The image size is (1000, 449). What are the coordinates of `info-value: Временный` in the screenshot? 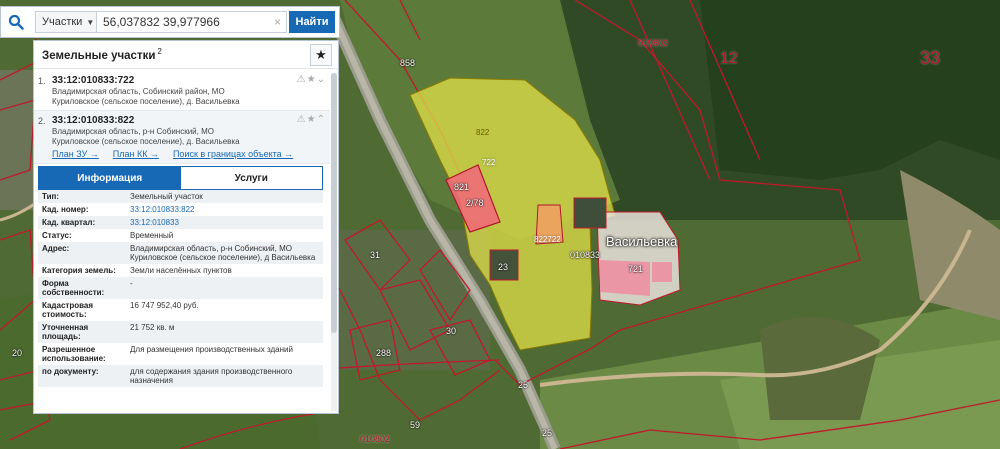 It's located at (152, 235).